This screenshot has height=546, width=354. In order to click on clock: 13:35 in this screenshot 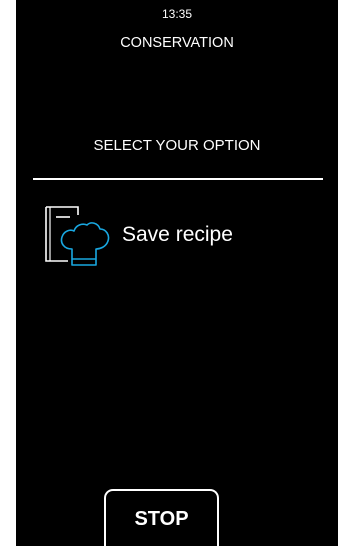, I will do `click(177, 14)`.